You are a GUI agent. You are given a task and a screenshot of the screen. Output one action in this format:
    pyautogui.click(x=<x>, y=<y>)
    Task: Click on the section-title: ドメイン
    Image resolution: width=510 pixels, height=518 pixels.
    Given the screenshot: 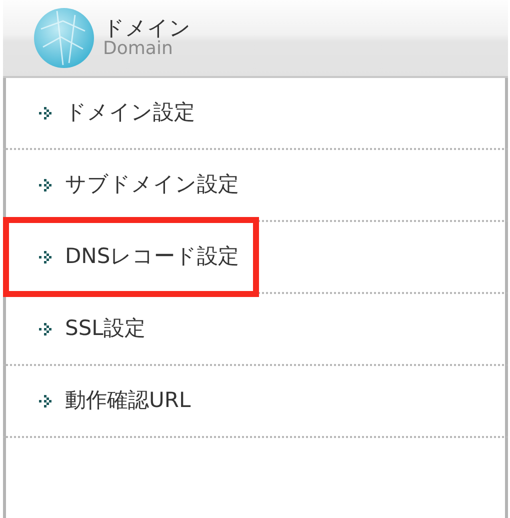 What is the action you would take?
    pyautogui.click(x=147, y=28)
    